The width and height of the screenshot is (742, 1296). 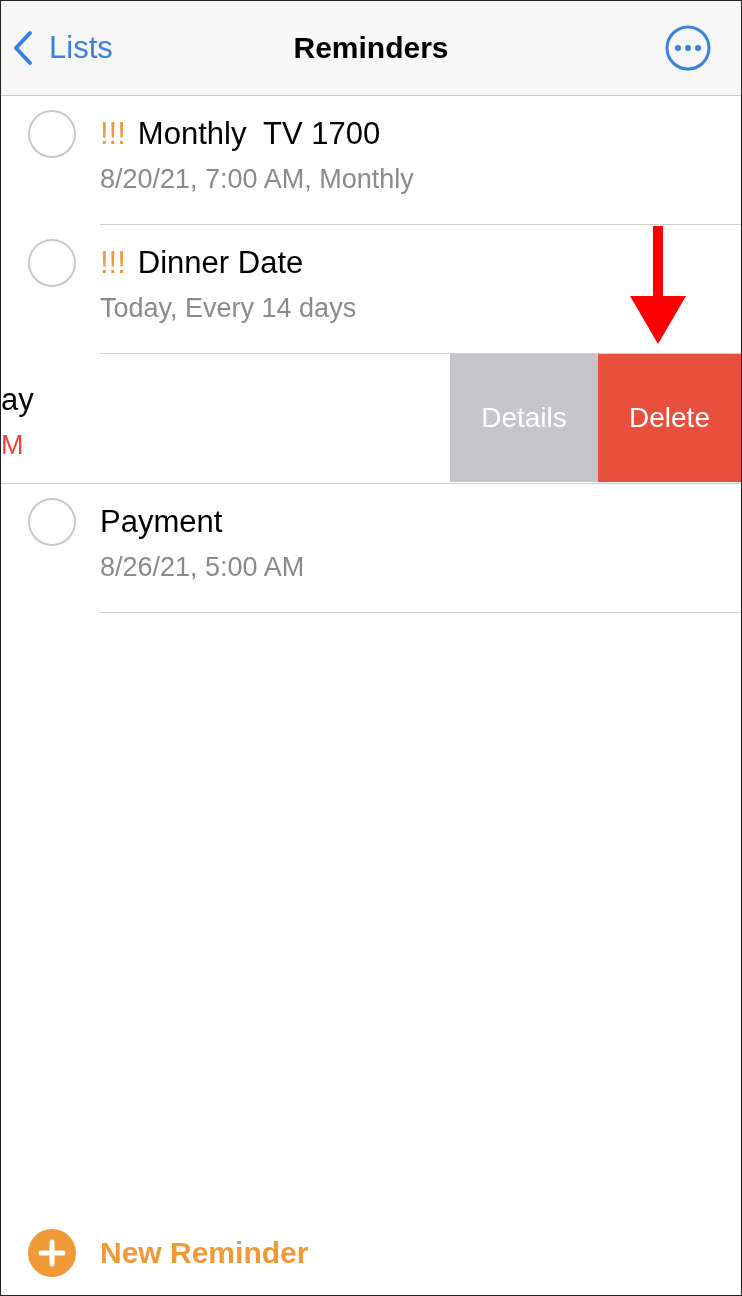 What do you see at coordinates (259, 134) in the screenshot?
I see `reminder-title: Monthly TV 1700` at bounding box center [259, 134].